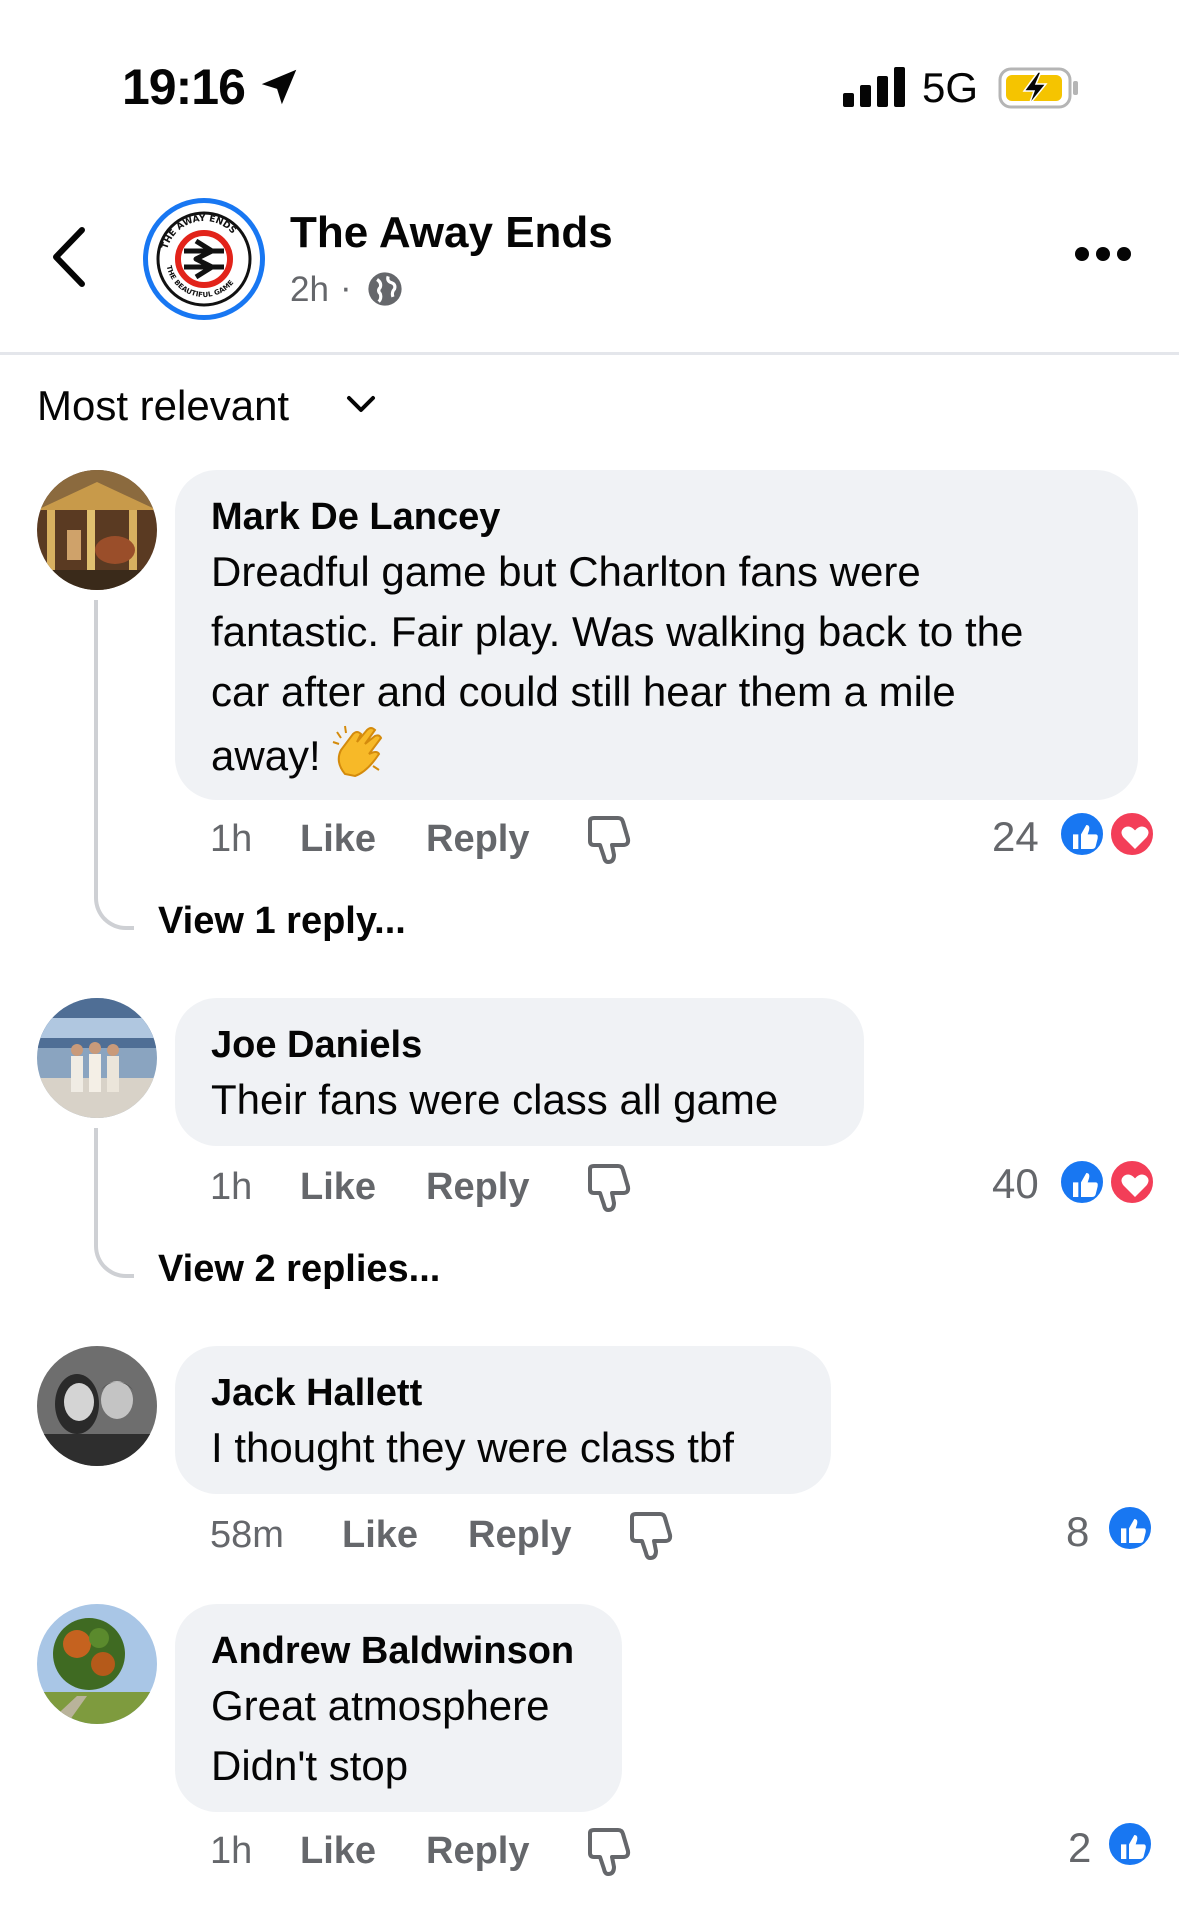  I want to click on reaction-count: 2, so click(1079, 1848).